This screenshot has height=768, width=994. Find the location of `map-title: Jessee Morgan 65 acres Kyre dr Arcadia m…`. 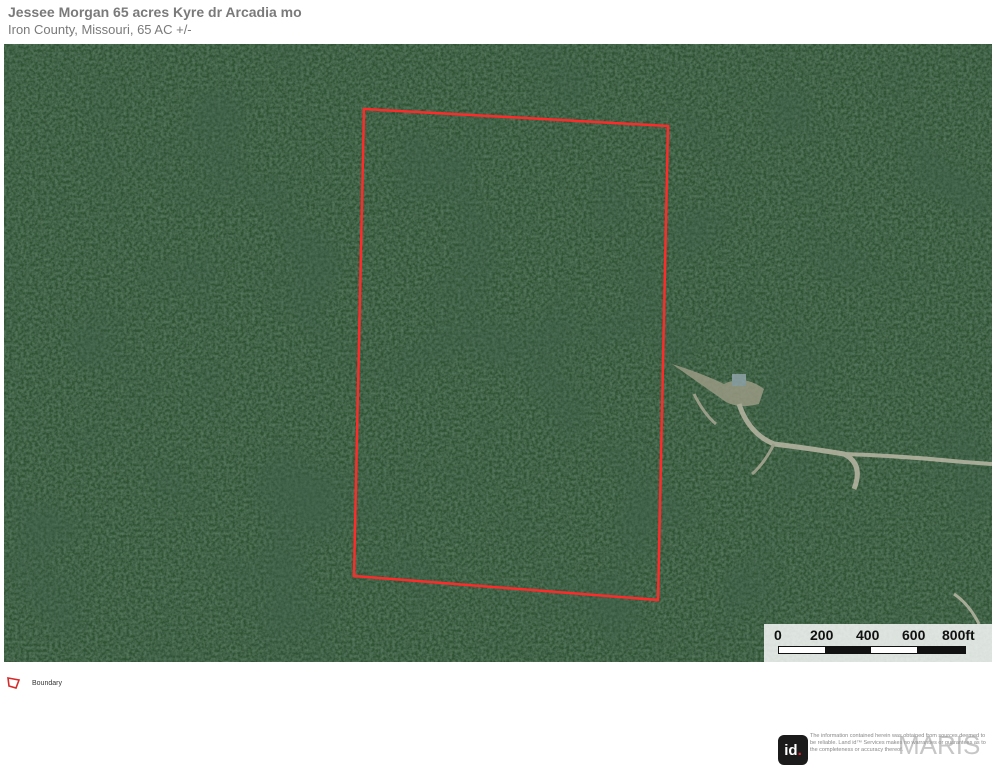

map-title: Jessee Morgan 65 acres Kyre dr Arcadia m… is located at coordinates (155, 12).